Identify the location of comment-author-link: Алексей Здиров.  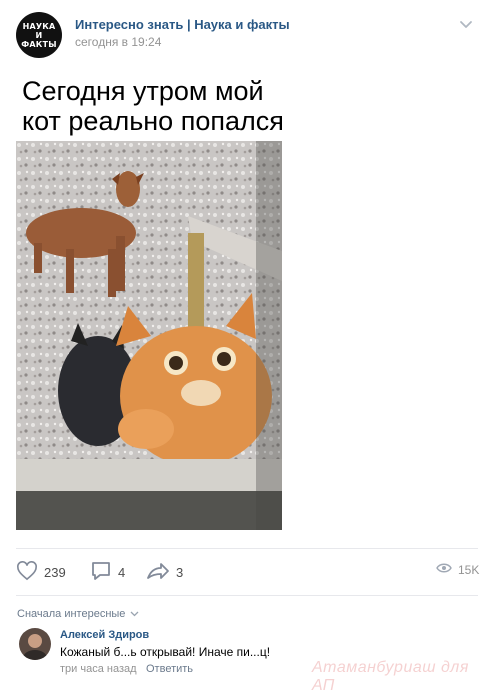
(104, 635).